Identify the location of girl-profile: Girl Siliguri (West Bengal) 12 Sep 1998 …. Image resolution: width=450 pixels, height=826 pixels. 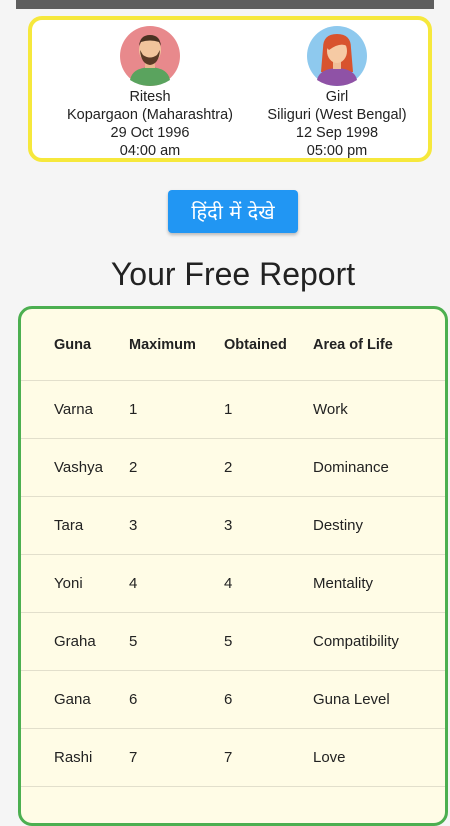
(337, 93).